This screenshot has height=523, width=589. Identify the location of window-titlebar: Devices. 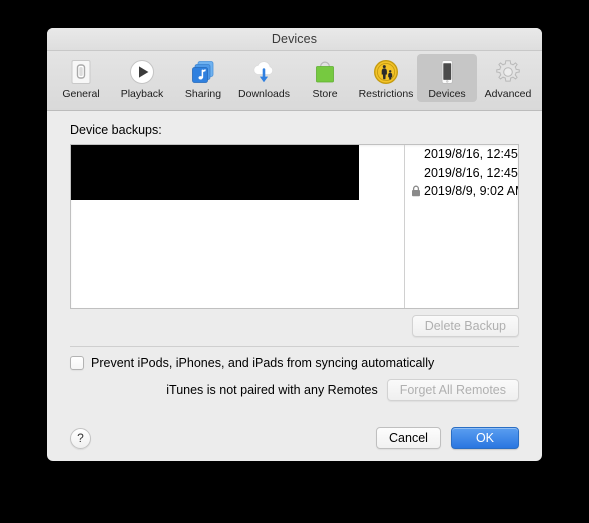
(294, 39).